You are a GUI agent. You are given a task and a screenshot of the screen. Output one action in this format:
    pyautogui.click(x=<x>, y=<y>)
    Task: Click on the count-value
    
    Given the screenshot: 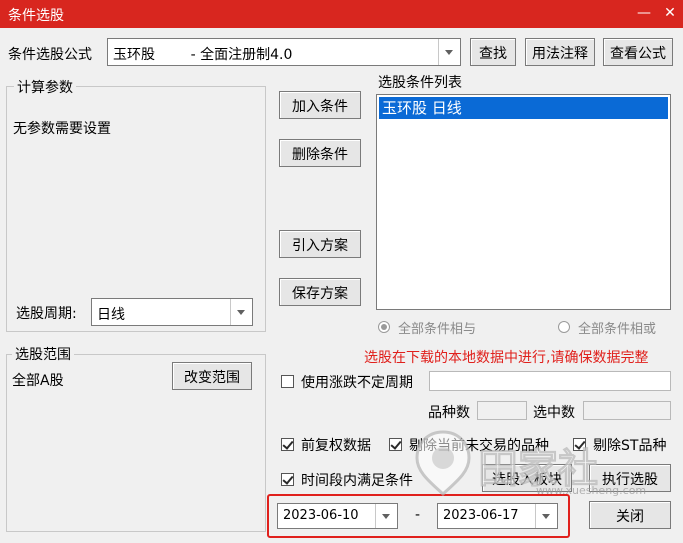 What is the action you would take?
    pyautogui.click(x=502, y=410)
    